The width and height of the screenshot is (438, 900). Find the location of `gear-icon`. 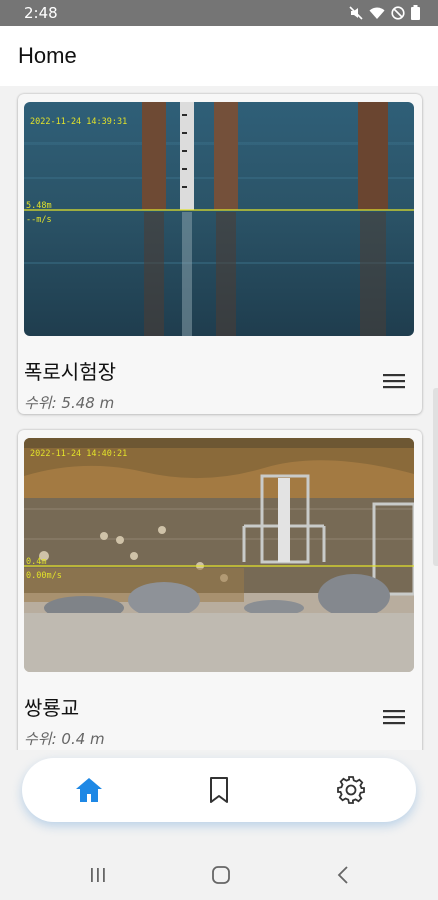

gear-icon is located at coordinates (351, 790).